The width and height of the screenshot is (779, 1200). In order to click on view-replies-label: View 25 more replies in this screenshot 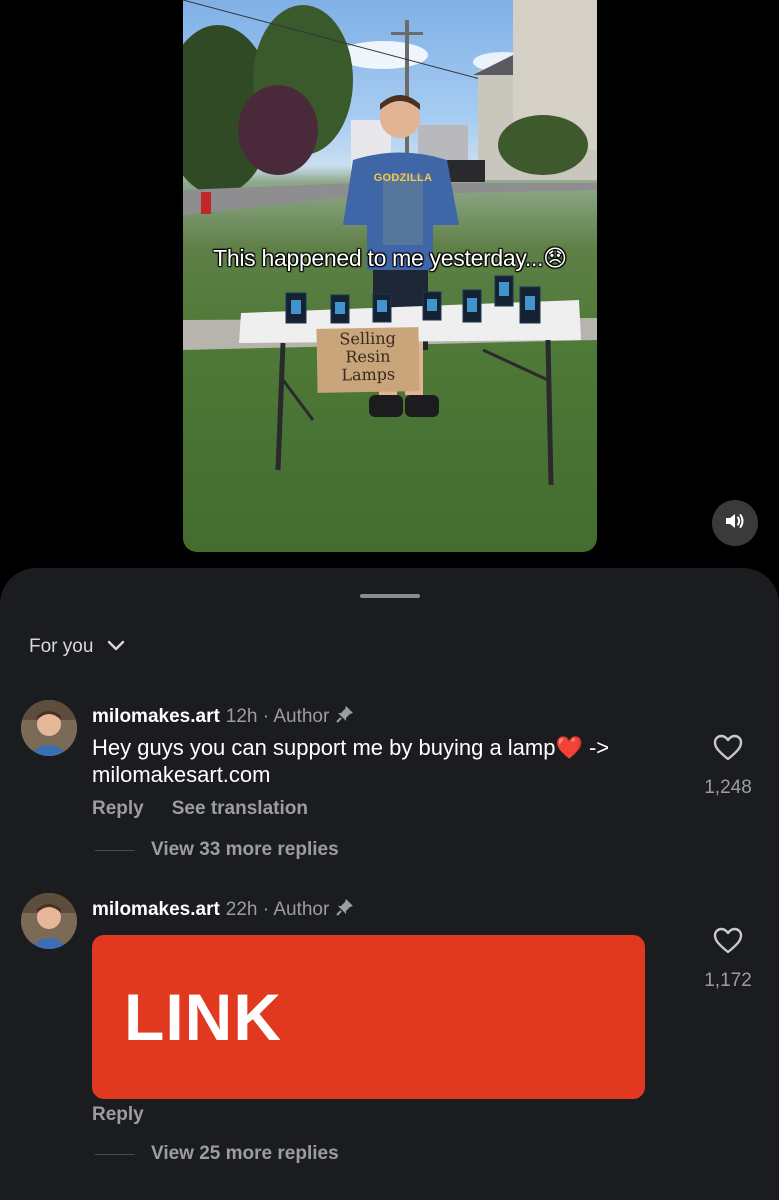, I will do `click(245, 1153)`.